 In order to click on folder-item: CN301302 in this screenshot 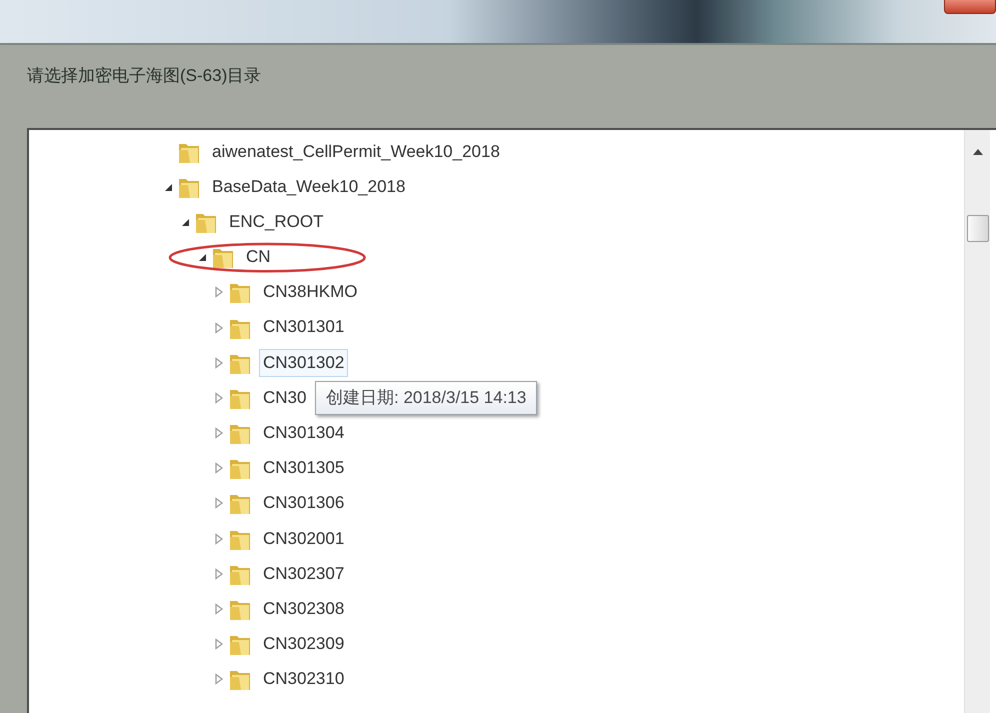, I will do `click(303, 362)`.